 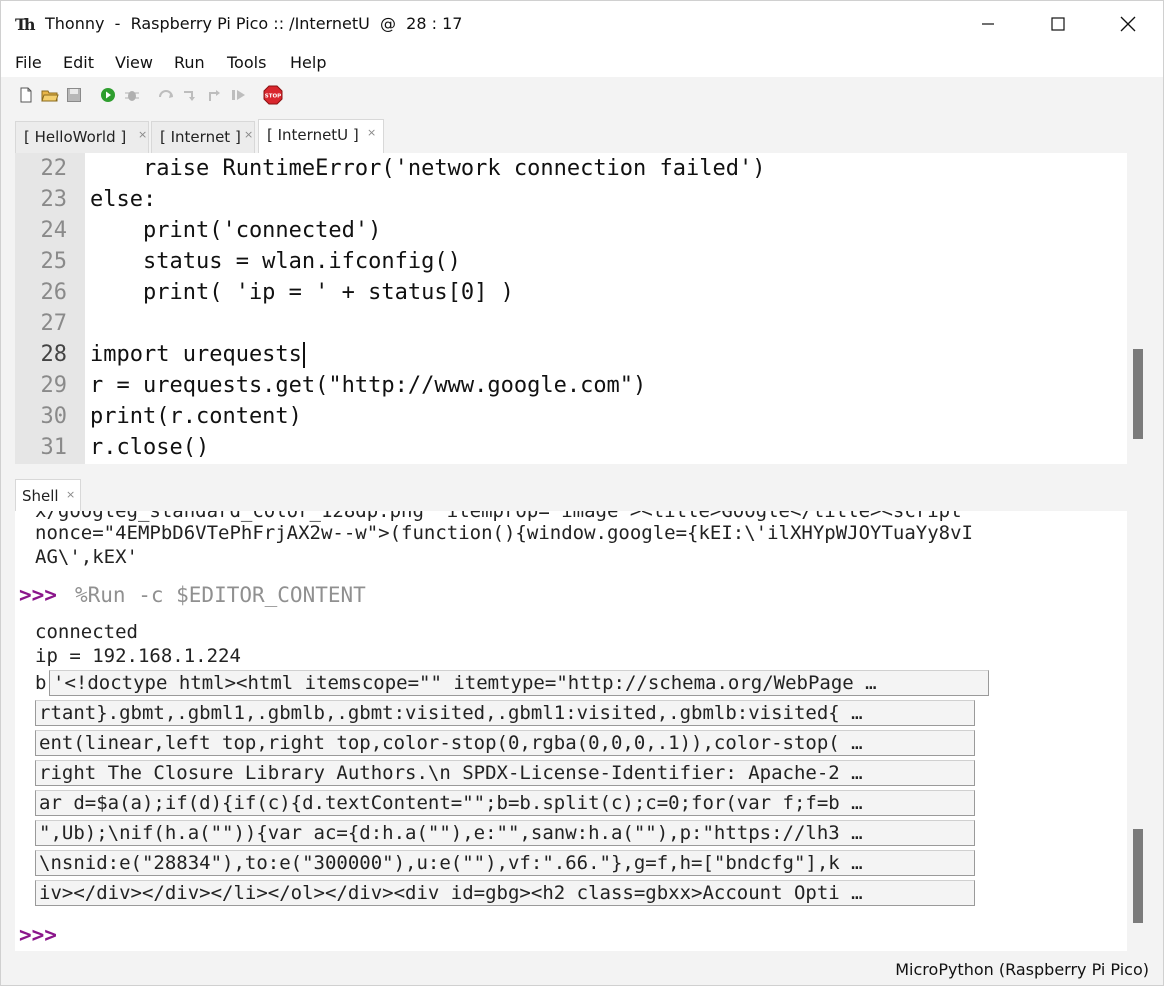 I want to click on line-number: 22, so click(x=54, y=168).